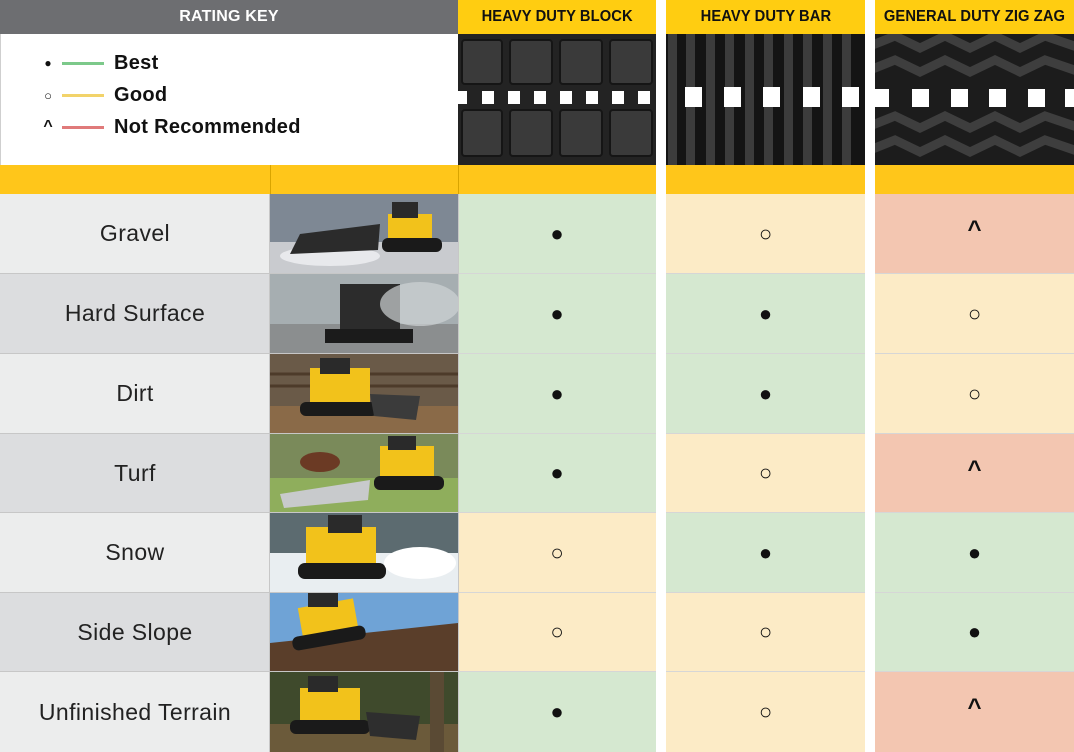 This screenshot has height=752, width=1074. What do you see at coordinates (364, 314) in the screenshot?
I see `hard-surface-machine-photo` at bounding box center [364, 314].